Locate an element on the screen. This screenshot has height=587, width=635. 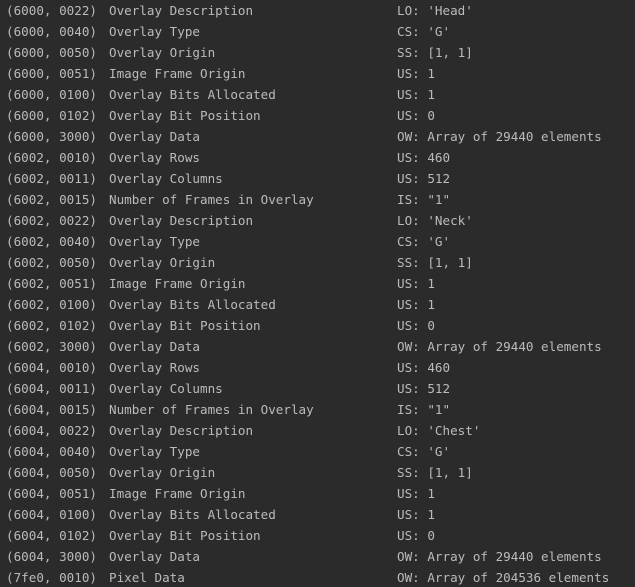
dicom-tag: (6002, 0010) is located at coordinates (51, 157).